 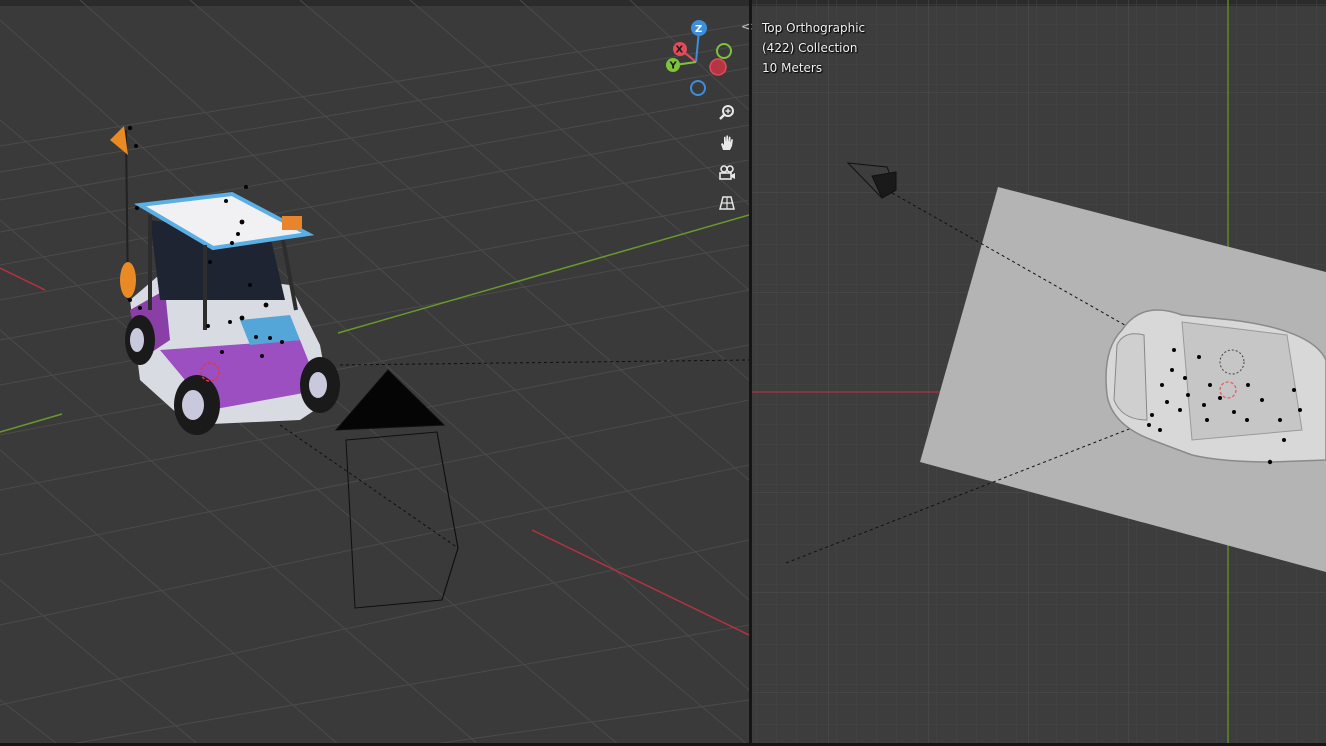 What do you see at coordinates (673, 66) in the screenshot?
I see `gizmo-y-label: Y` at bounding box center [673, 66].